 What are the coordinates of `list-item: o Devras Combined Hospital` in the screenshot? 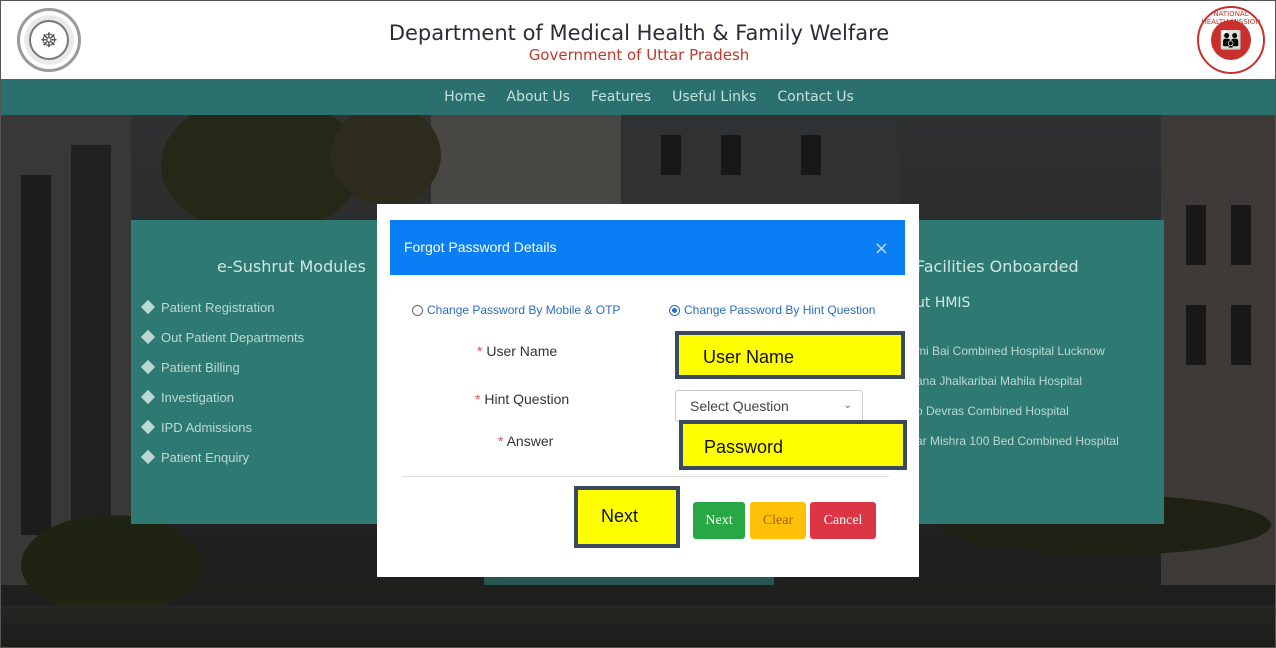 It's located at (992, 411).